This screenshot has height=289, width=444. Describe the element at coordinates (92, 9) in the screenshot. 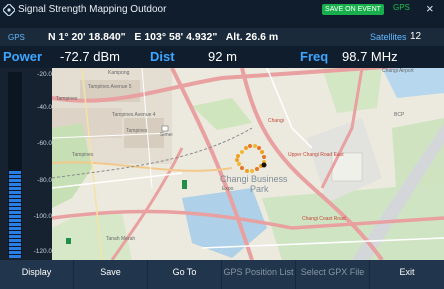

I see `window-title: Signal Strength Mapping Outdoor` at that location.